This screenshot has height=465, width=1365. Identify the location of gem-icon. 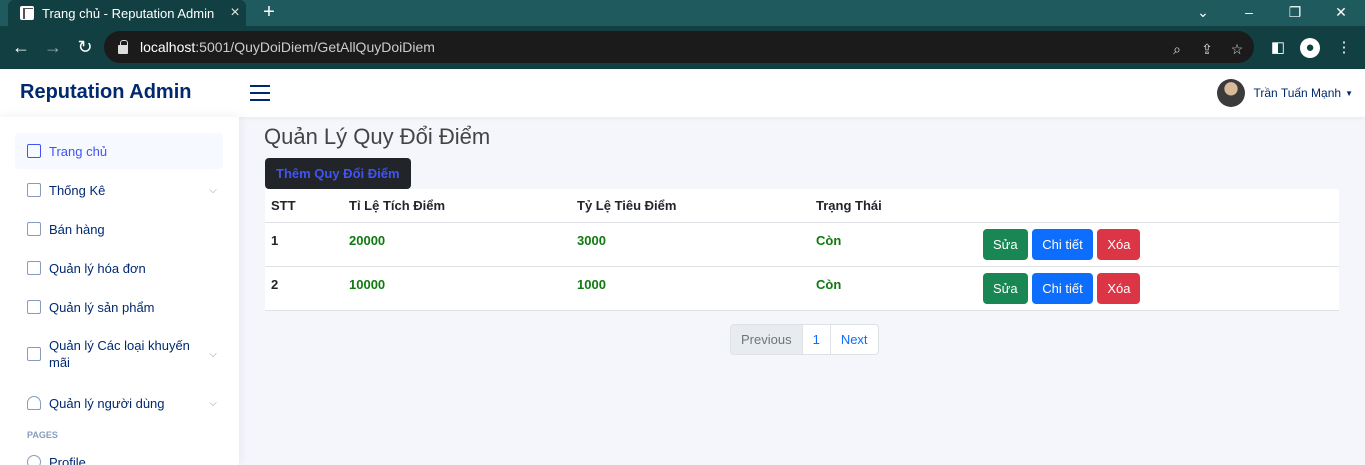
(34, 403).